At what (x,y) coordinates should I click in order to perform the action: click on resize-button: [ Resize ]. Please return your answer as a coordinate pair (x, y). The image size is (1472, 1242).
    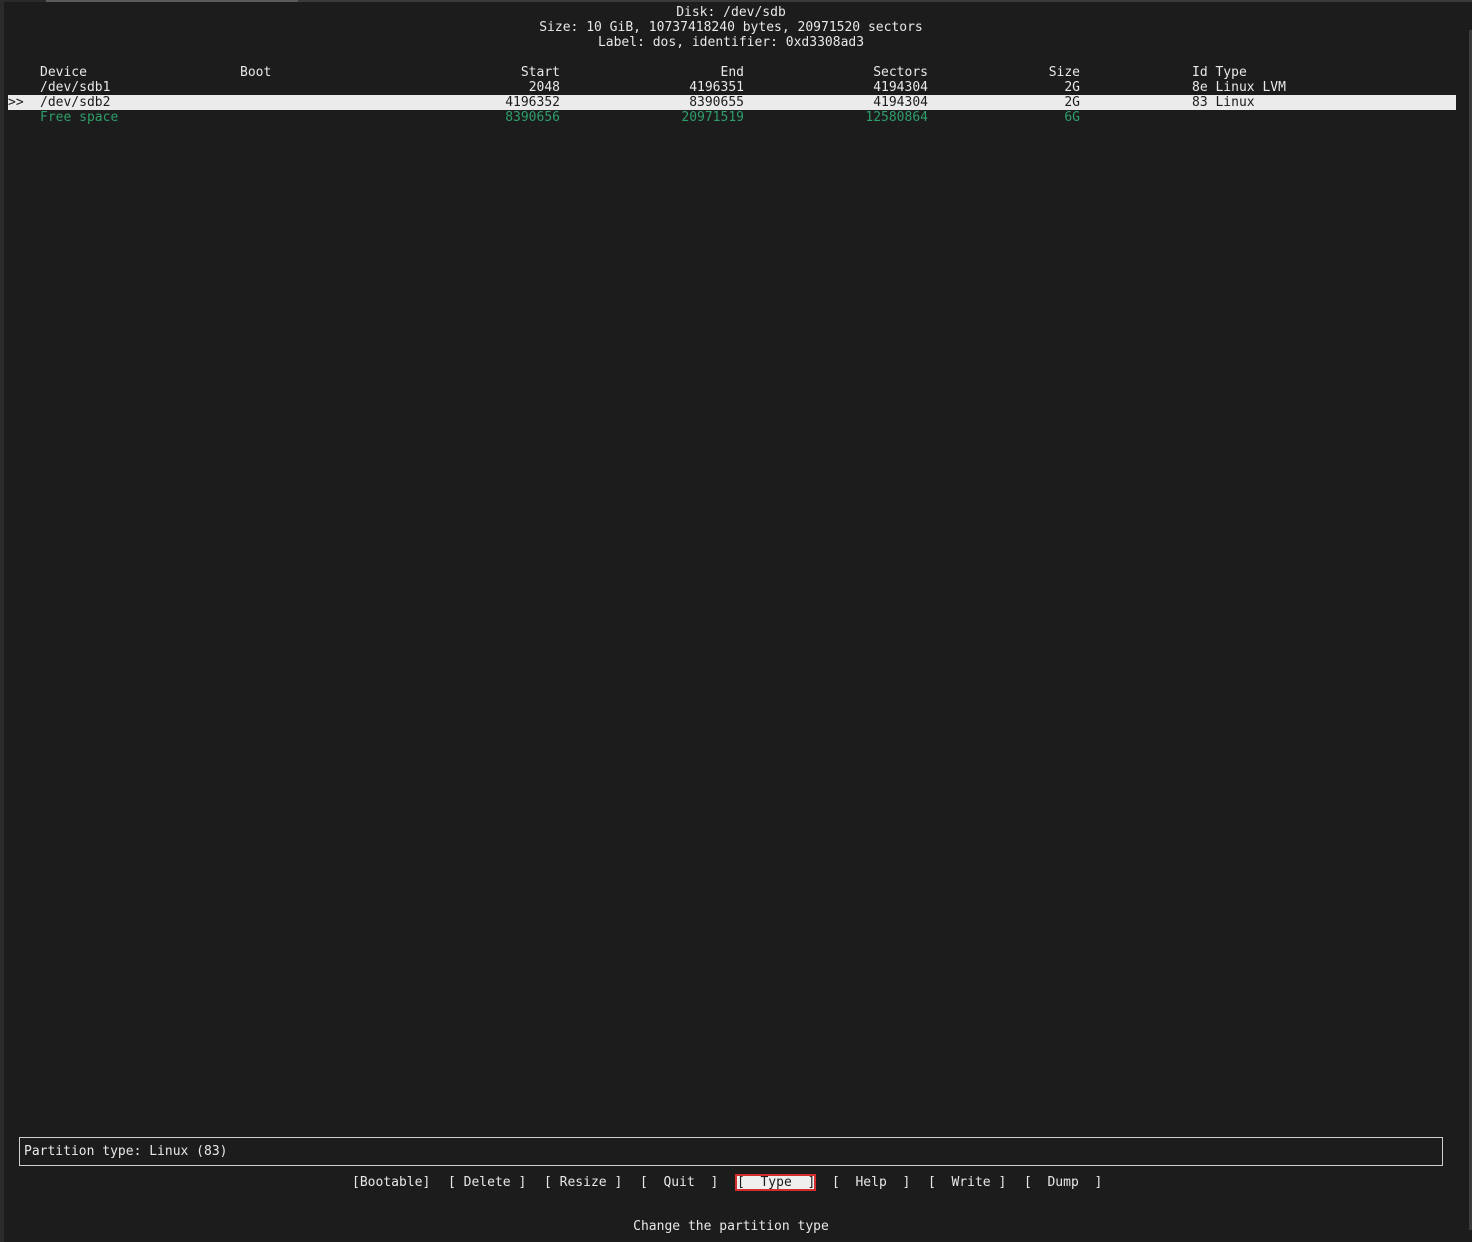
    Looking at the image, I should click on (583, 1182).